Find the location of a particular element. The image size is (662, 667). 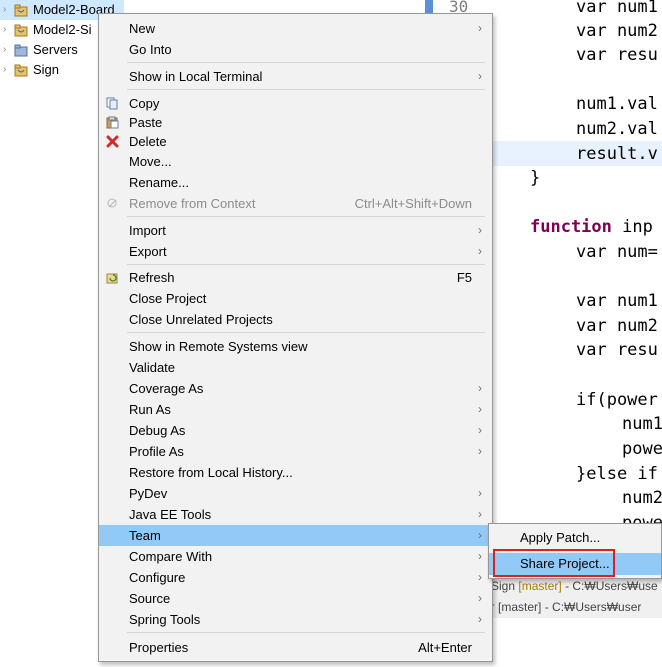

console-line: er [master] - C:₩Users₩user is located at coordinates (563, 607).